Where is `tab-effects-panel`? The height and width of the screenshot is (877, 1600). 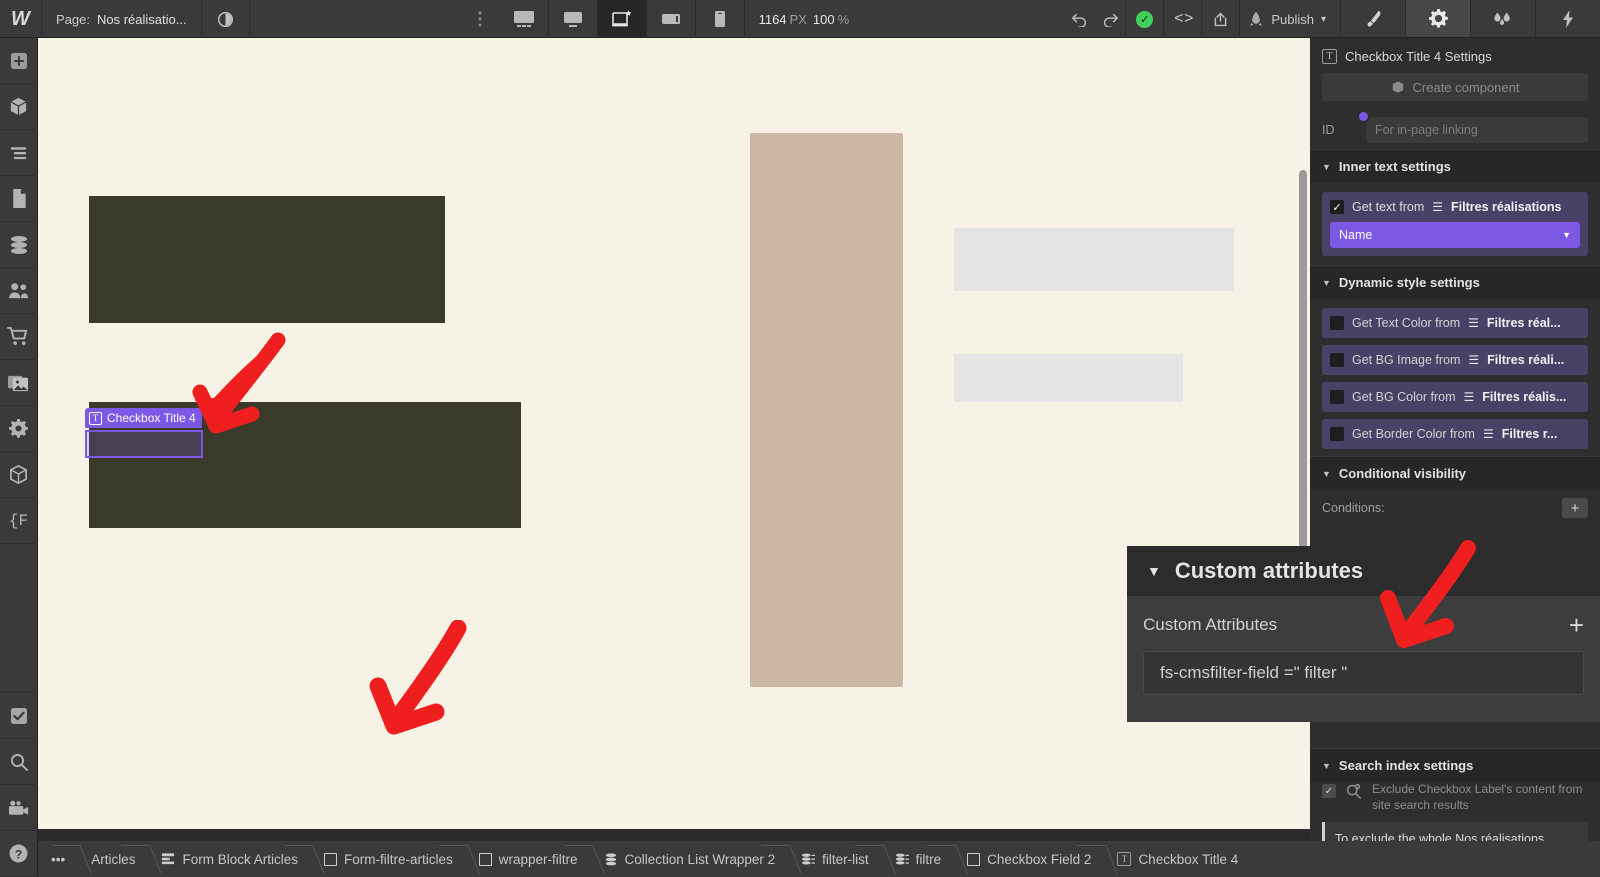 tab-effects-panel is located at coordinates (1567, 18).